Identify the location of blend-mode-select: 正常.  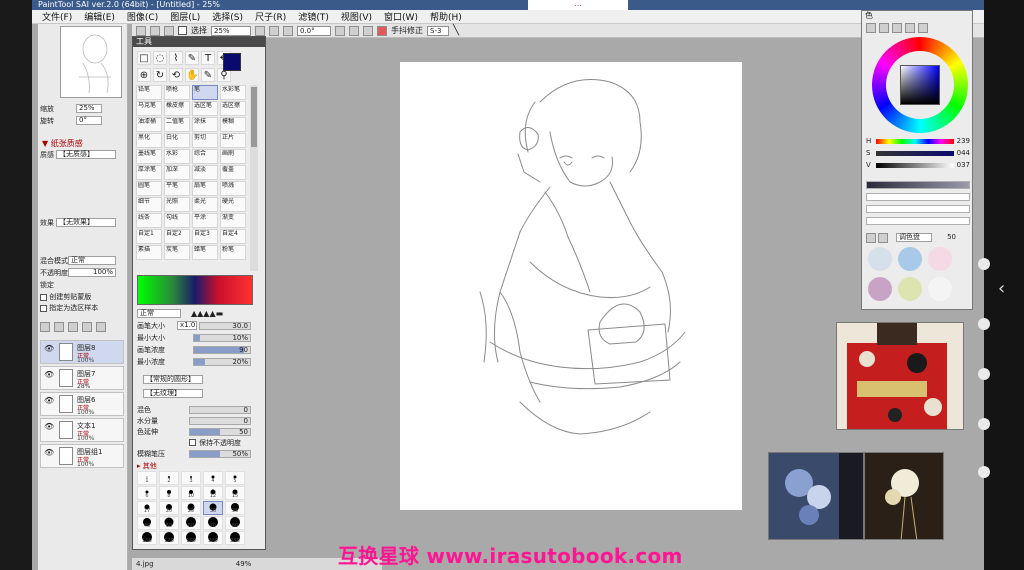
(92, 260).